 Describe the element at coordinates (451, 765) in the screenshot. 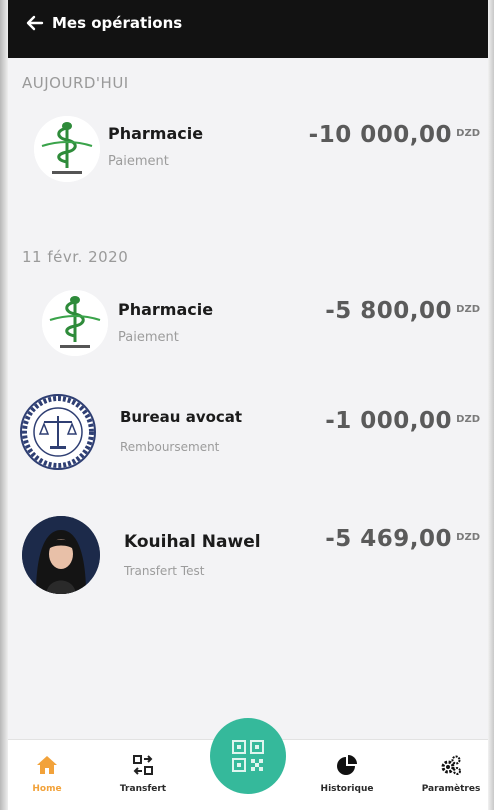

I see `settings-gears-icon` at that location.